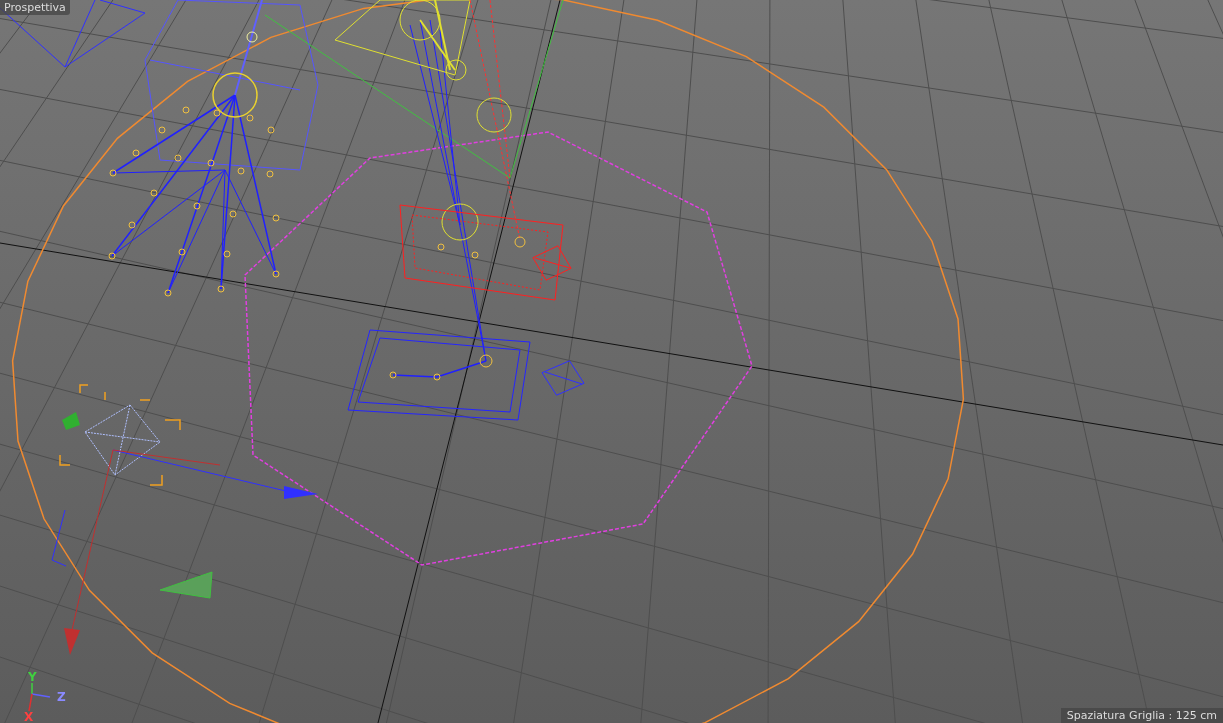 This screenshot has width=1223, height=723. I want to click on grid-spacing-status: Spaziatura Griglia : 125 cm, so click(1141, 715).